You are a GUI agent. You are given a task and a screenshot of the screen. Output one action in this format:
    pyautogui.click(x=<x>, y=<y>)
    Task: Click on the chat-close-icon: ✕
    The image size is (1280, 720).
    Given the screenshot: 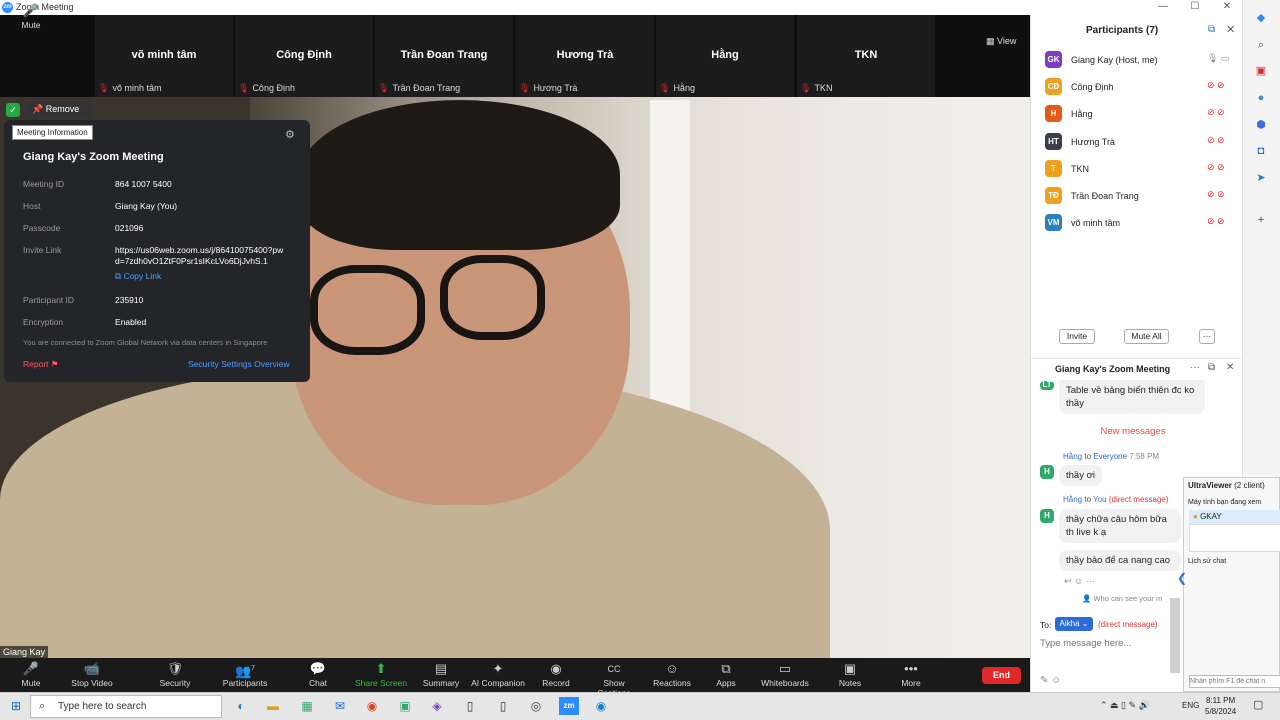 What is the action you would take?
    pyautogui.click(x=1230, y=367)
    